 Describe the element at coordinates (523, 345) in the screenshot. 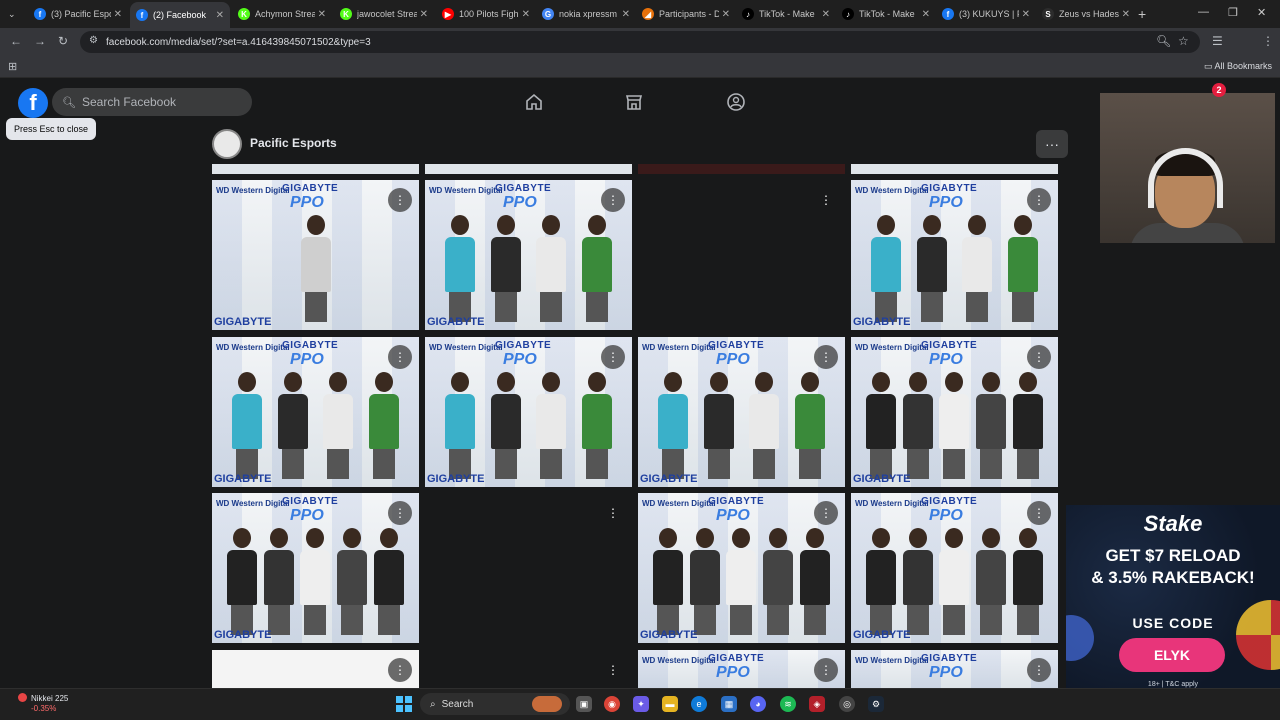

I see `sponsor-logo: GIGABYTE` at that location.